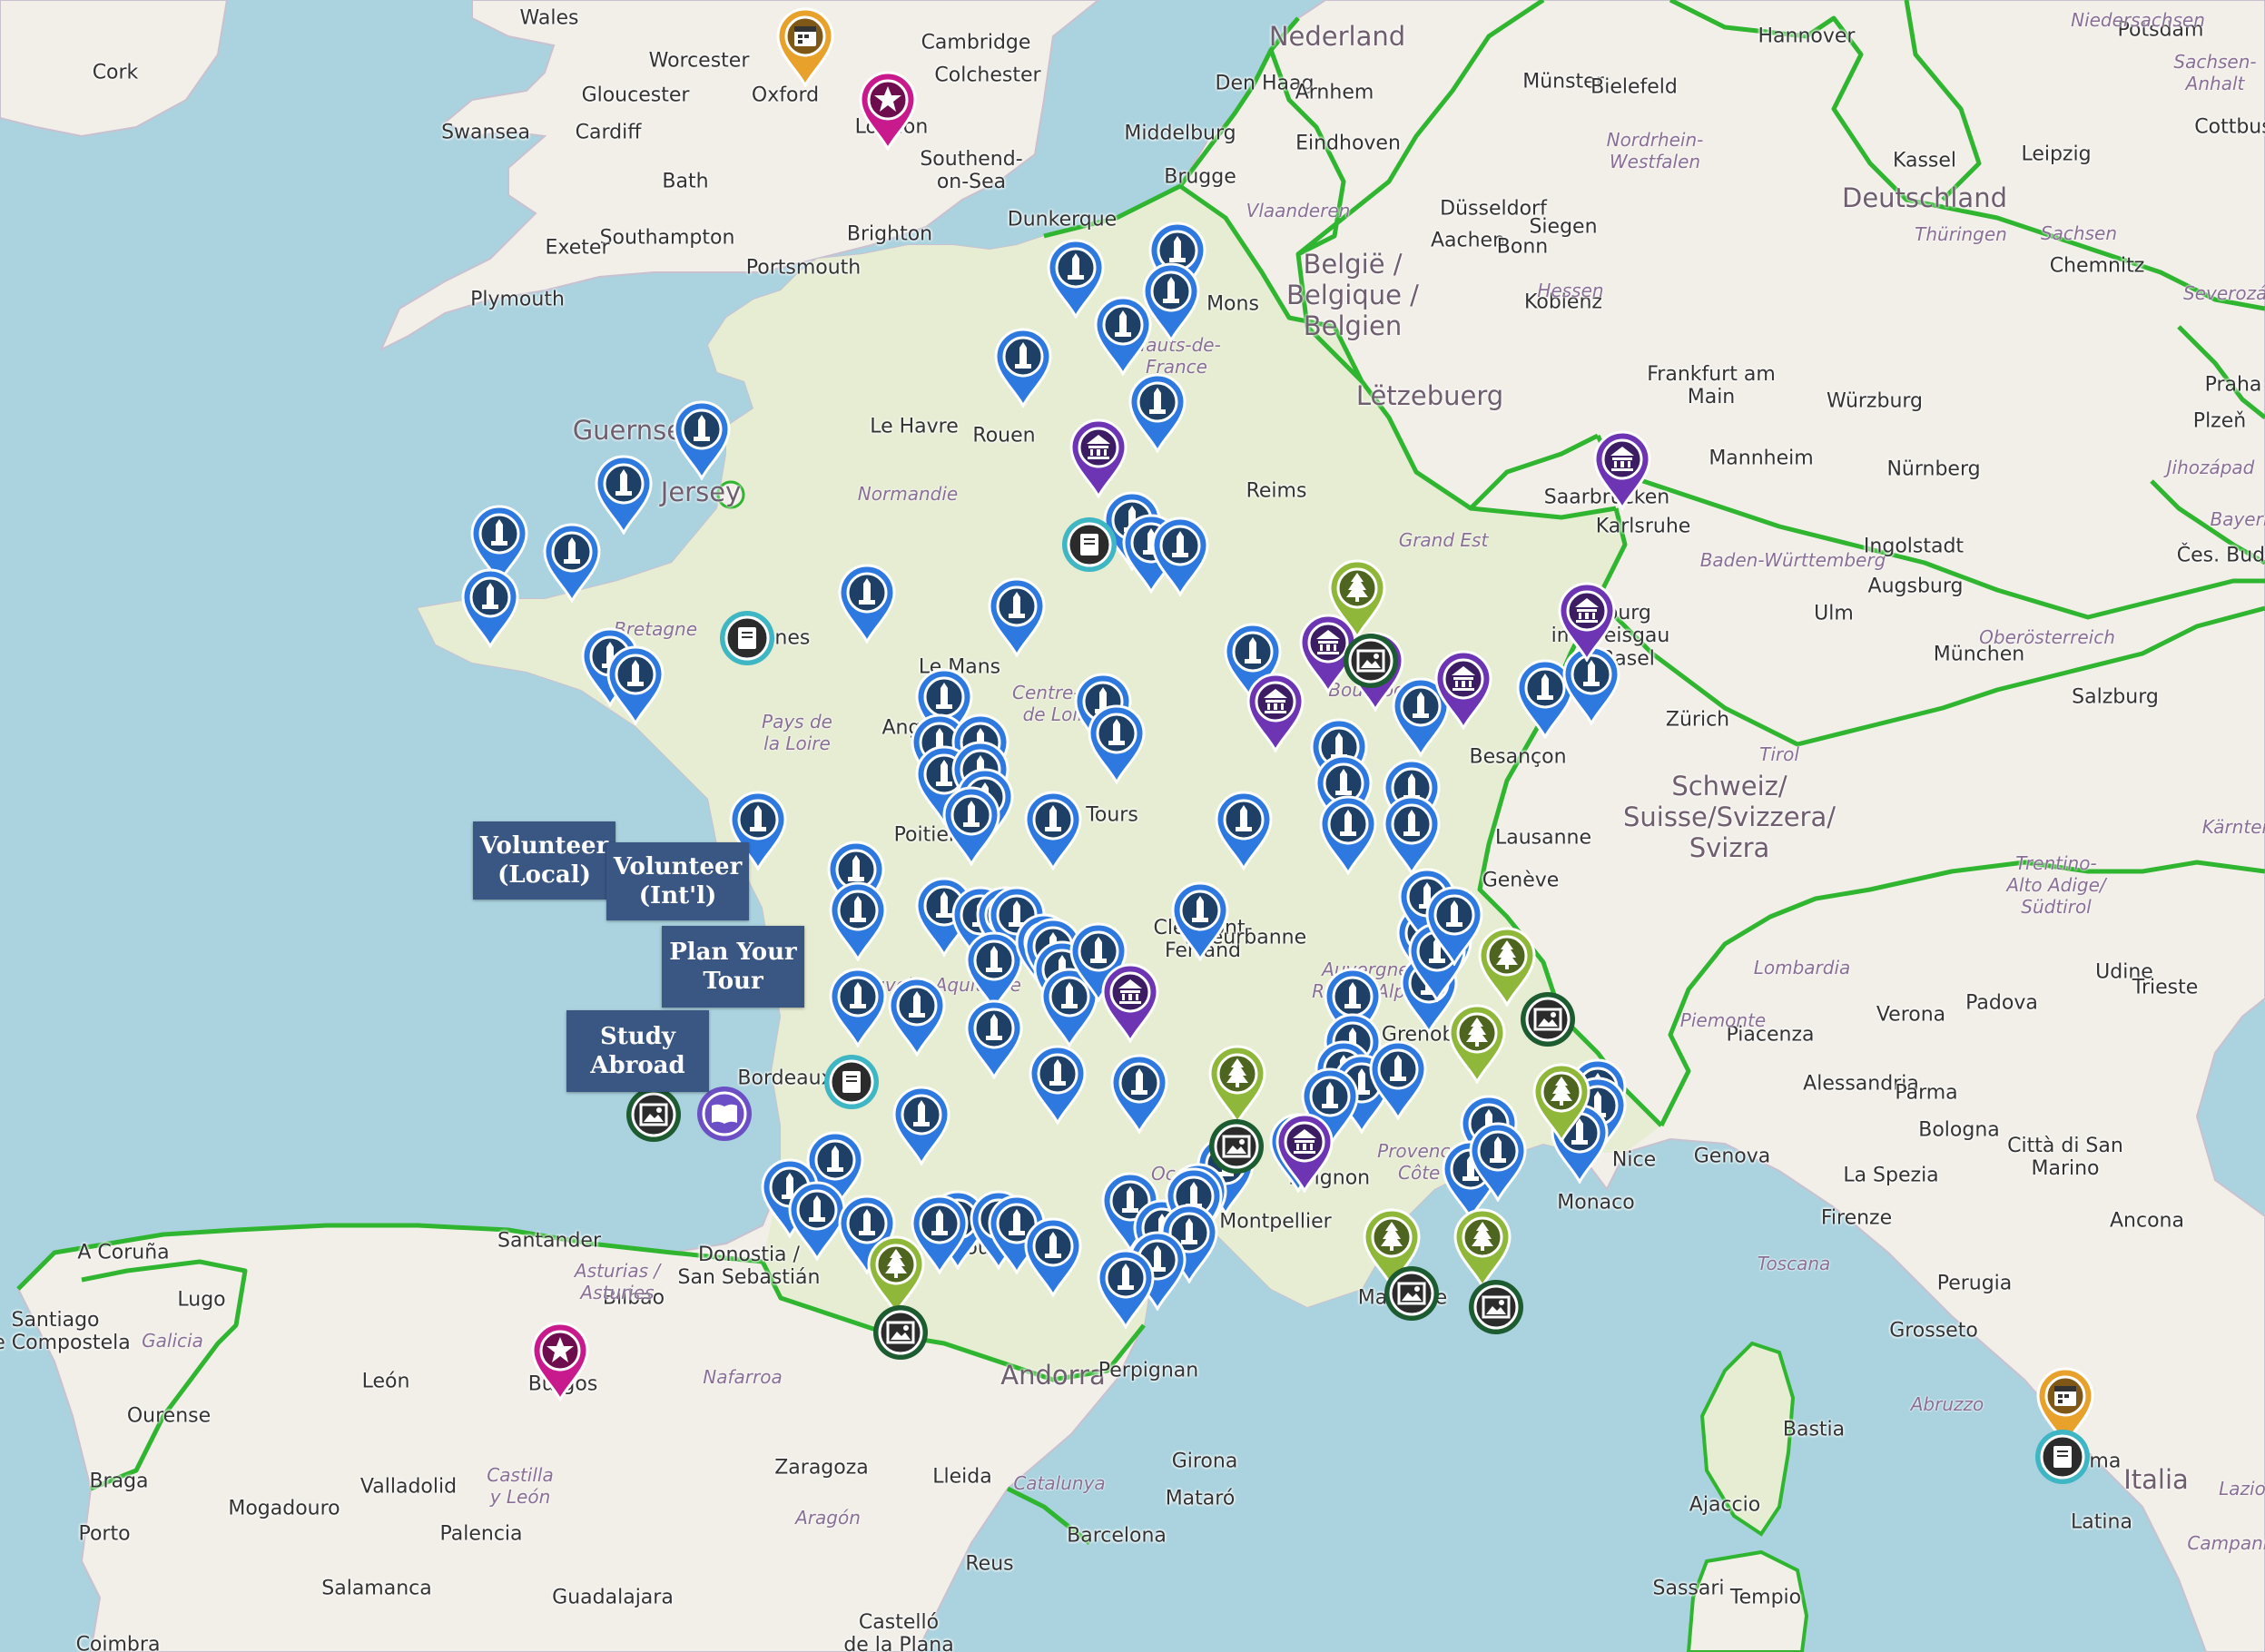  I want to click on star-icon, so click(560, 1361).